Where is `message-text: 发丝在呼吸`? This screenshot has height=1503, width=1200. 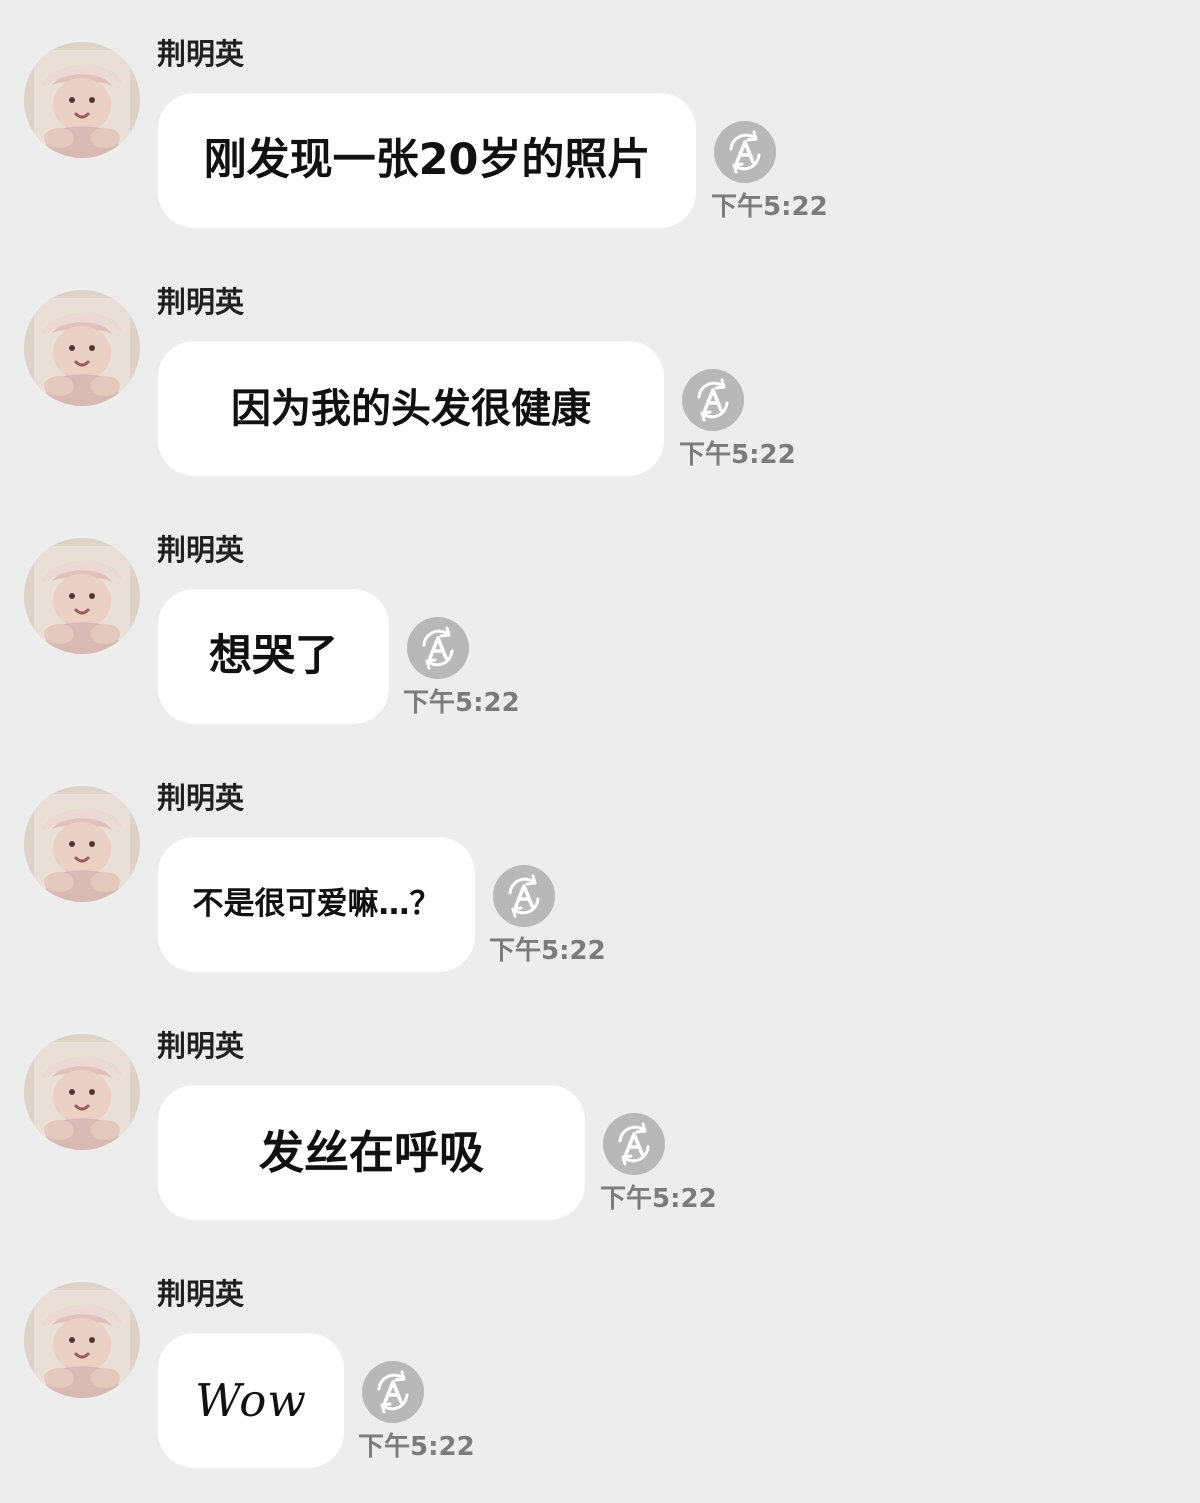
message-text: 发丝在呼吸 is located at coordinates (371, 1152).